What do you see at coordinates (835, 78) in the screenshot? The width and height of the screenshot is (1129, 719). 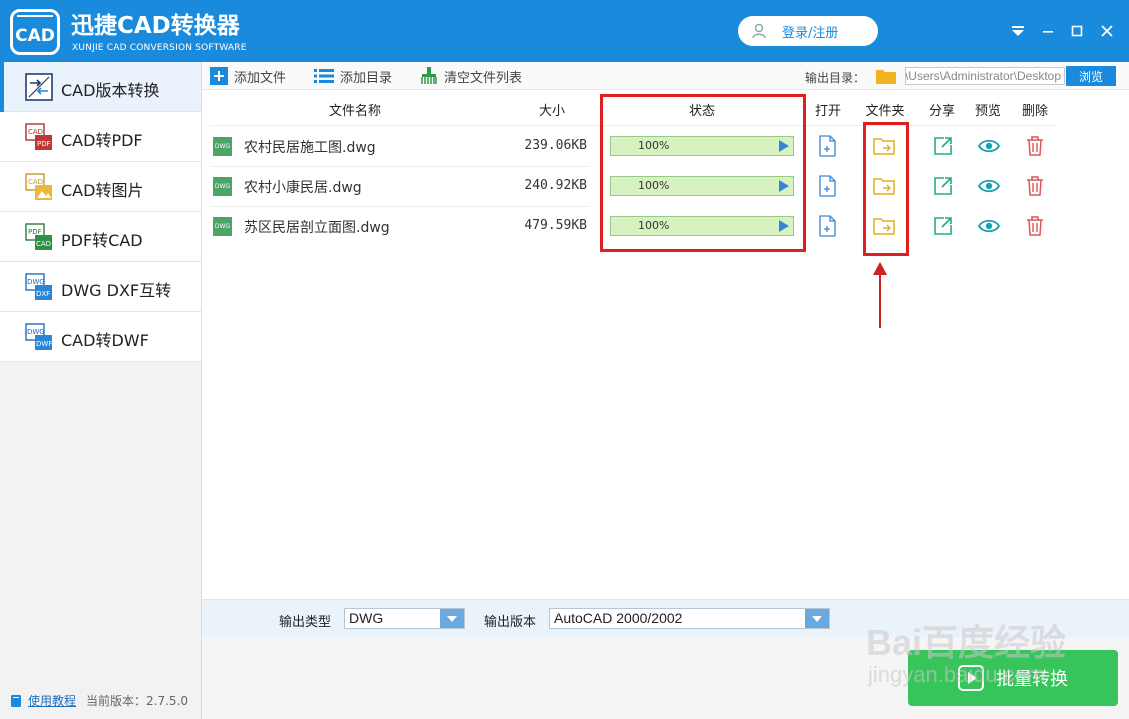 I see `output-dir-label: 输出目录：` at bounding box center [835, 78].